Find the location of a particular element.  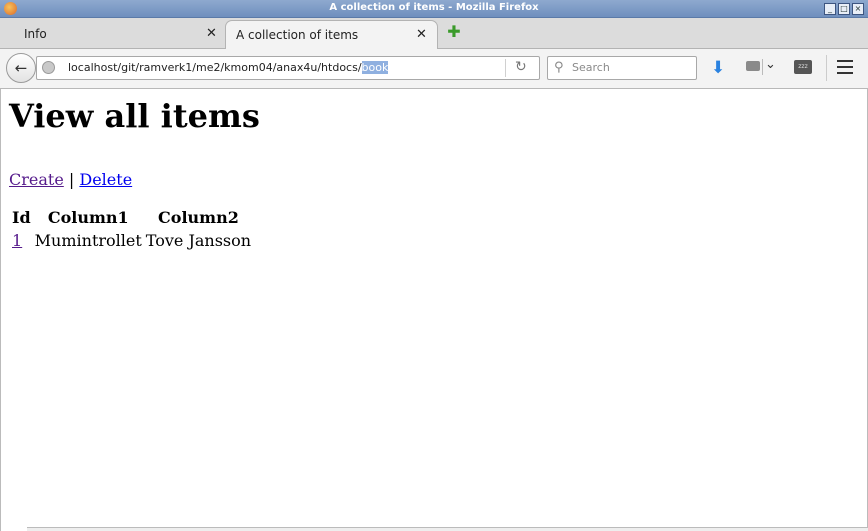

create-link: Create is located at coordinates (36, 179).